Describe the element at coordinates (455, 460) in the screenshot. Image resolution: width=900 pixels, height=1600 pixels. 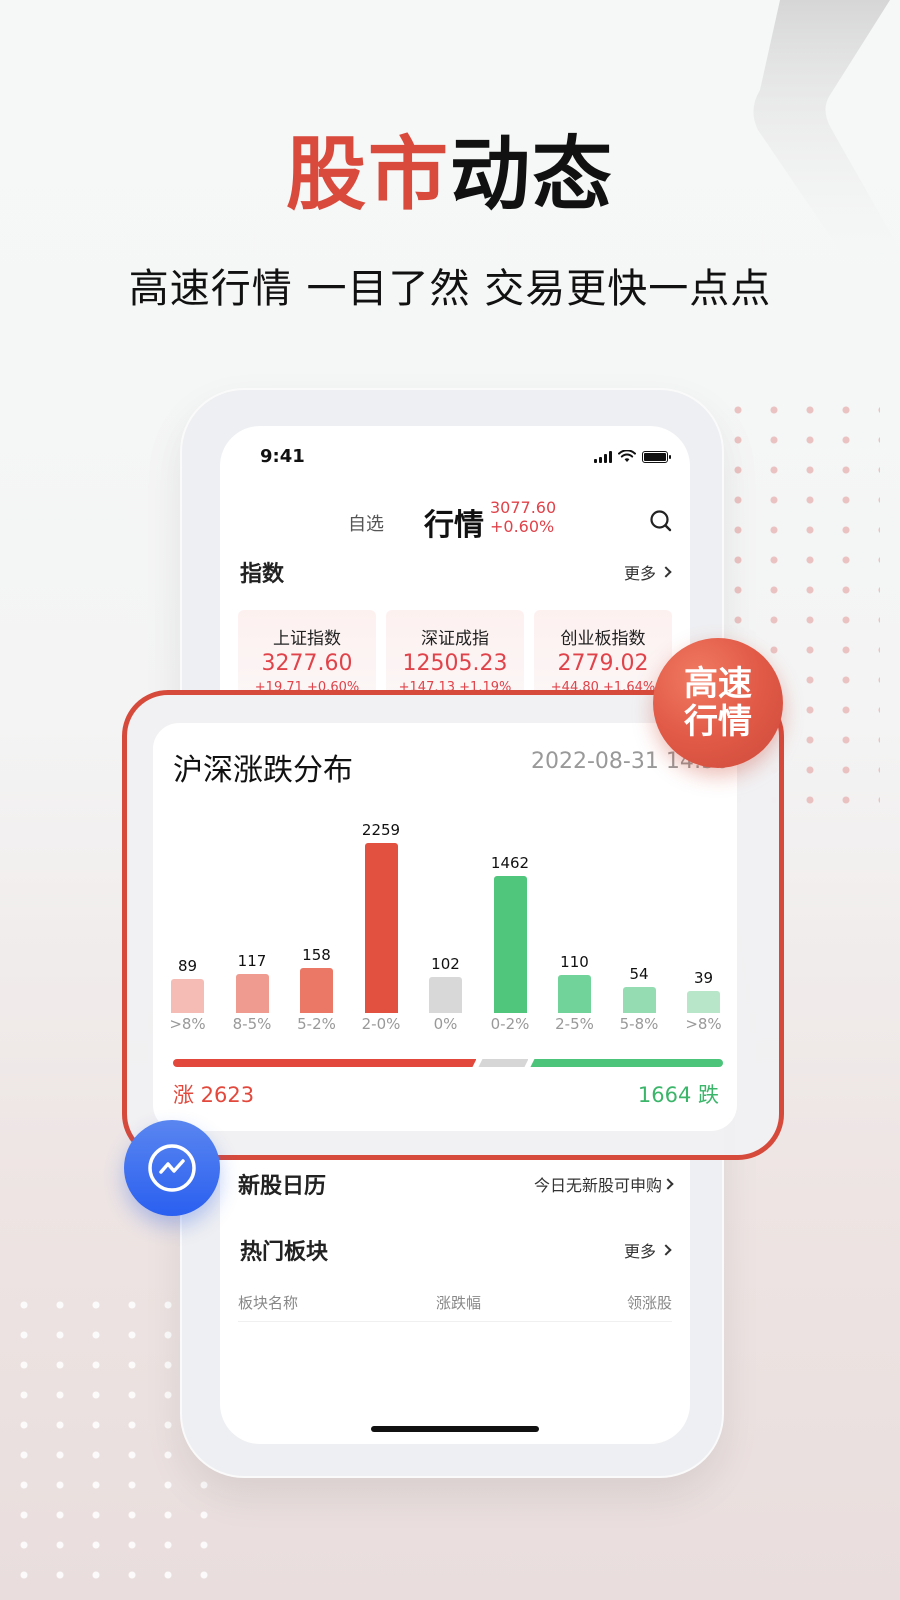
I see `status-bar: 9:41` at that location.